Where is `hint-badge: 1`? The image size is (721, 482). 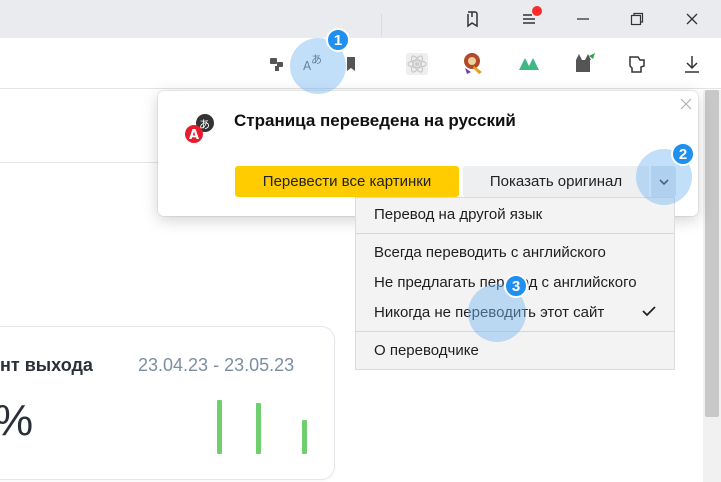
hint-badge: 1 is located at coordinates (338, 40).